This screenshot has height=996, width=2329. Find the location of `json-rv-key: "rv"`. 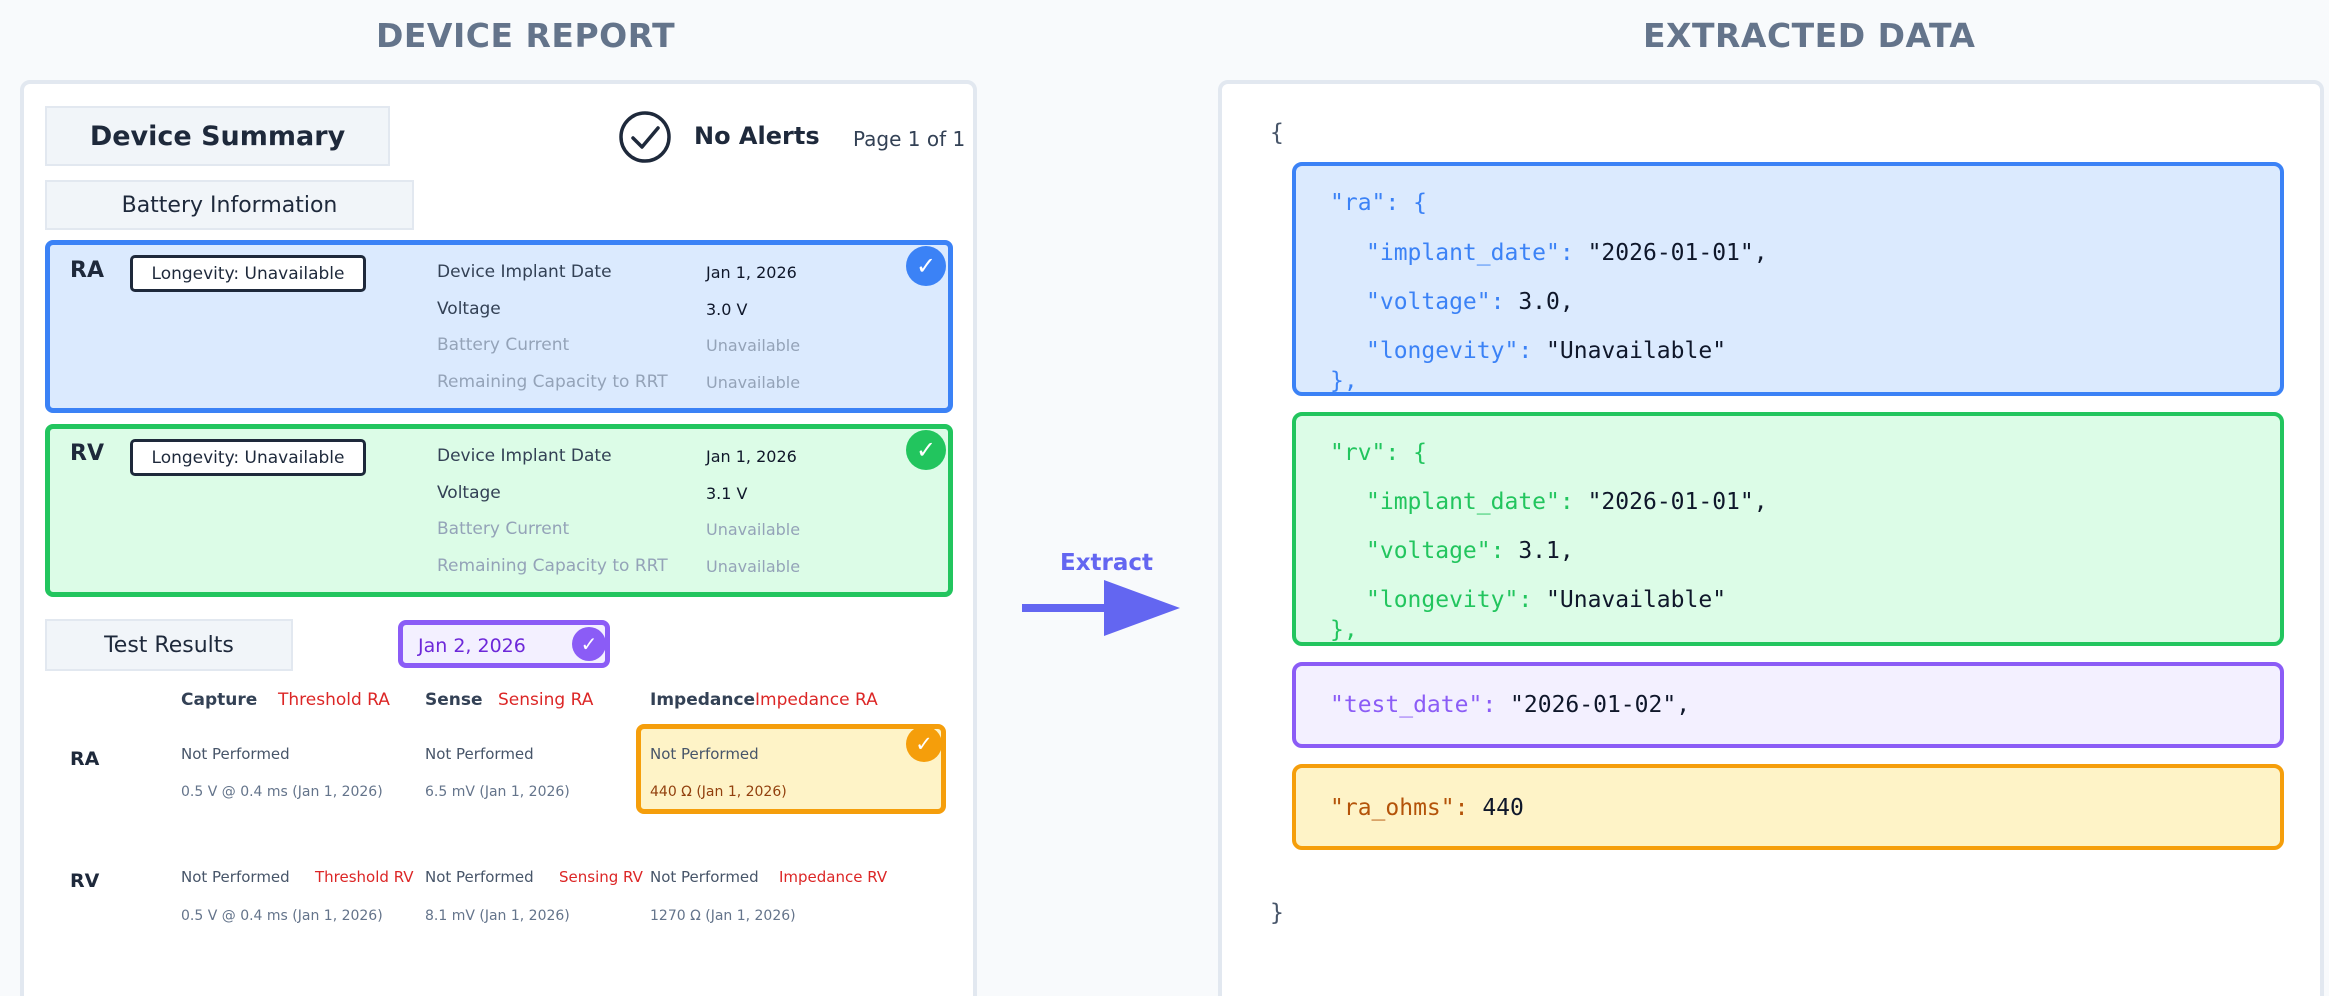

json-rv-key: "rv" is located at coordinates (1358, 453).